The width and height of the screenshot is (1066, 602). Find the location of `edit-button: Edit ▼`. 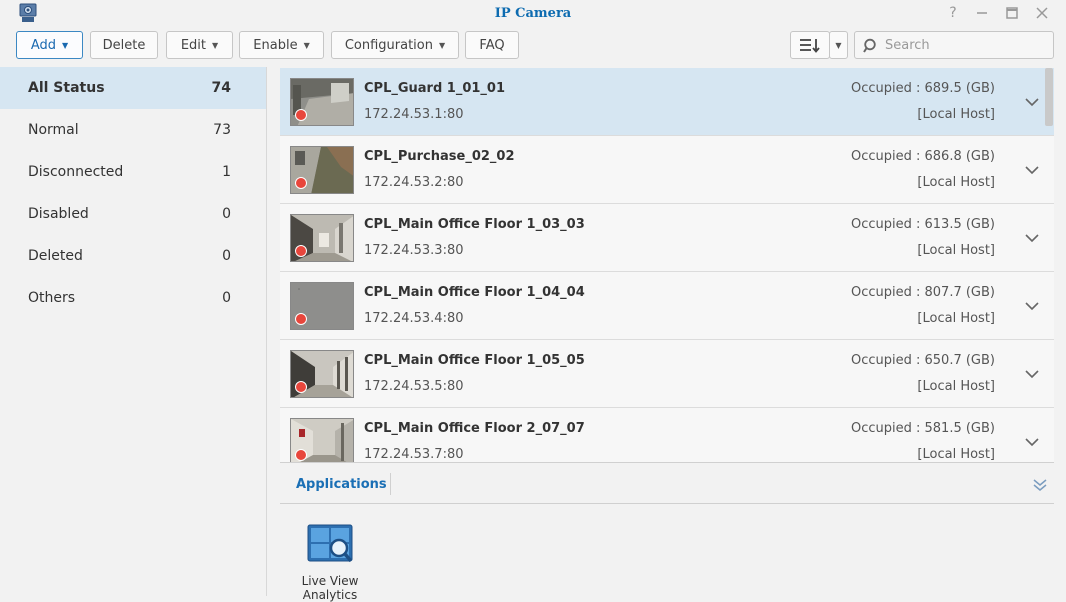

edit-button: Edit ▼ is located at coordinates (199, 45).